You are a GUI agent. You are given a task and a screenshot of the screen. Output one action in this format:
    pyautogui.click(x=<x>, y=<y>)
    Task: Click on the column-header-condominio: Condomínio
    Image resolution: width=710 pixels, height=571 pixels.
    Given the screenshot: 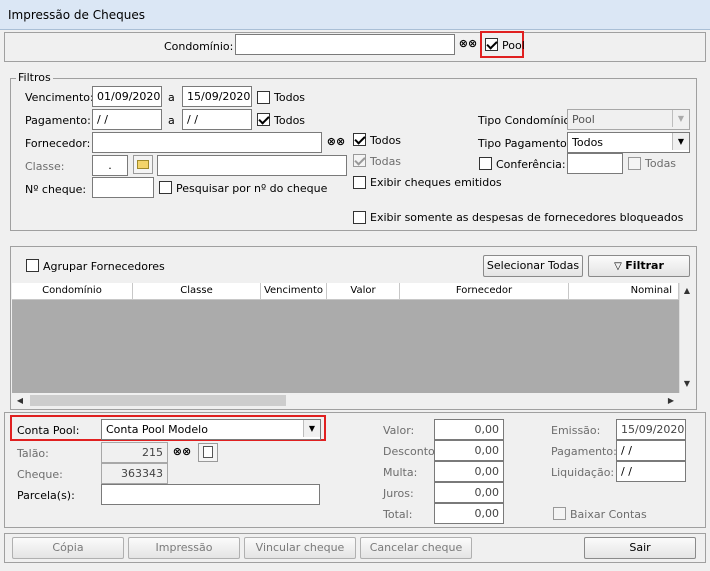 What is the action you would take?
    pyautogui.click(x=72, y=291)
    